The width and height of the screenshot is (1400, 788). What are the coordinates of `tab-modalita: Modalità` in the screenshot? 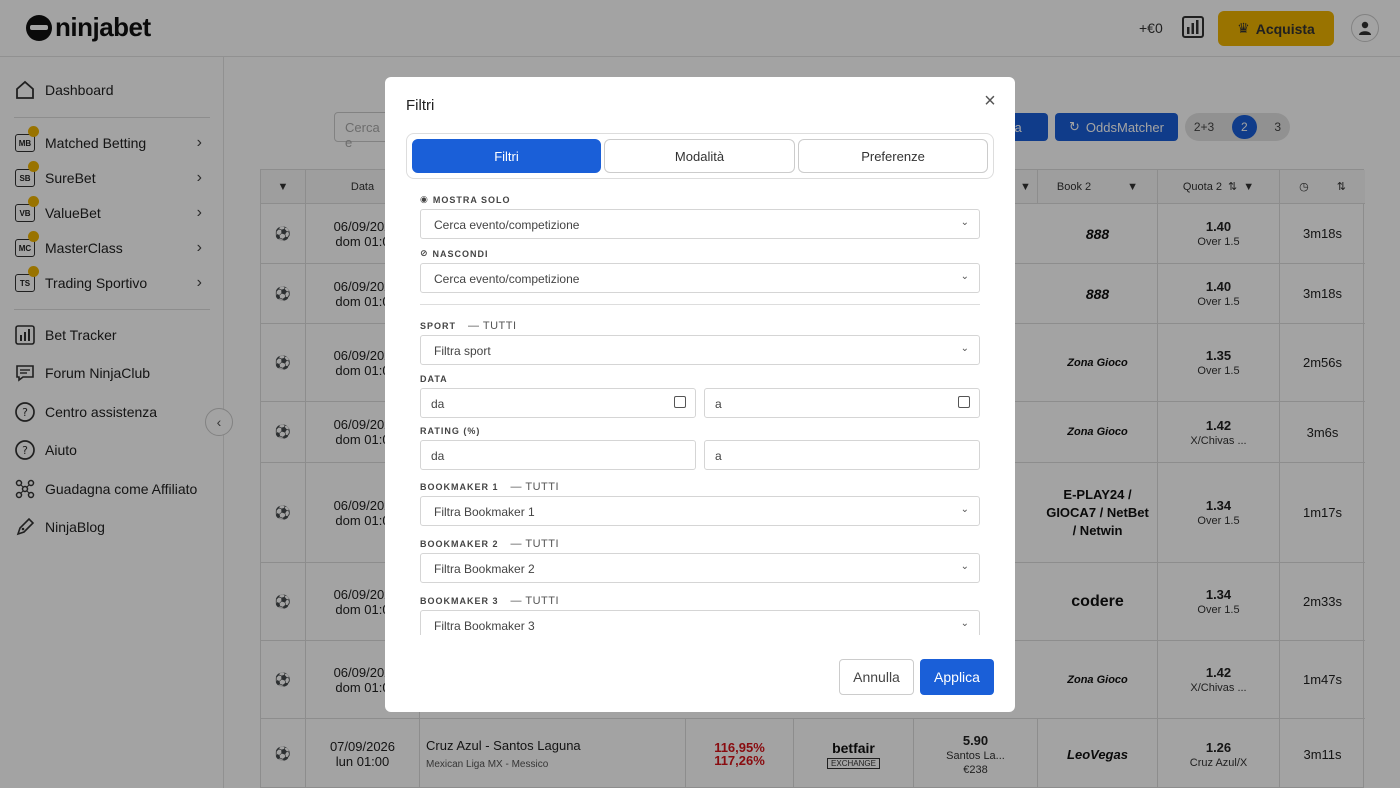 It's located at (699, 156).